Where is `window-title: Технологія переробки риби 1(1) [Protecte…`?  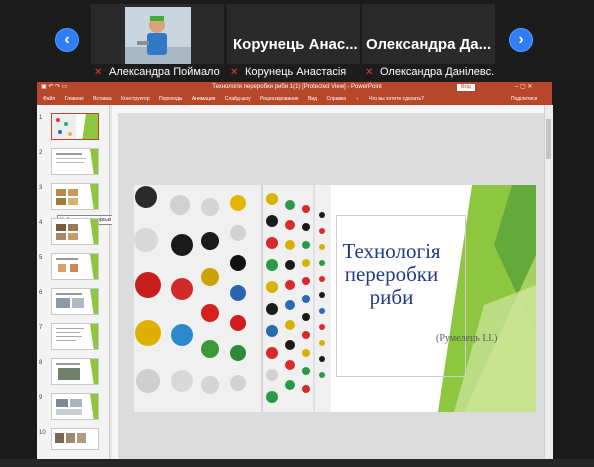 window-title: Технологія переробки риби 1(1) [Protecte… is located at coordinates (297, 87).